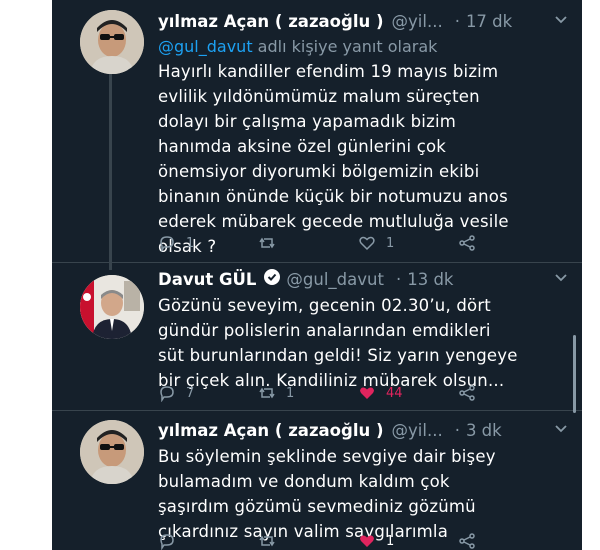  Describe the element at coordinates (394, 393) in the screenshot. I see `like-count: 44` at that location.